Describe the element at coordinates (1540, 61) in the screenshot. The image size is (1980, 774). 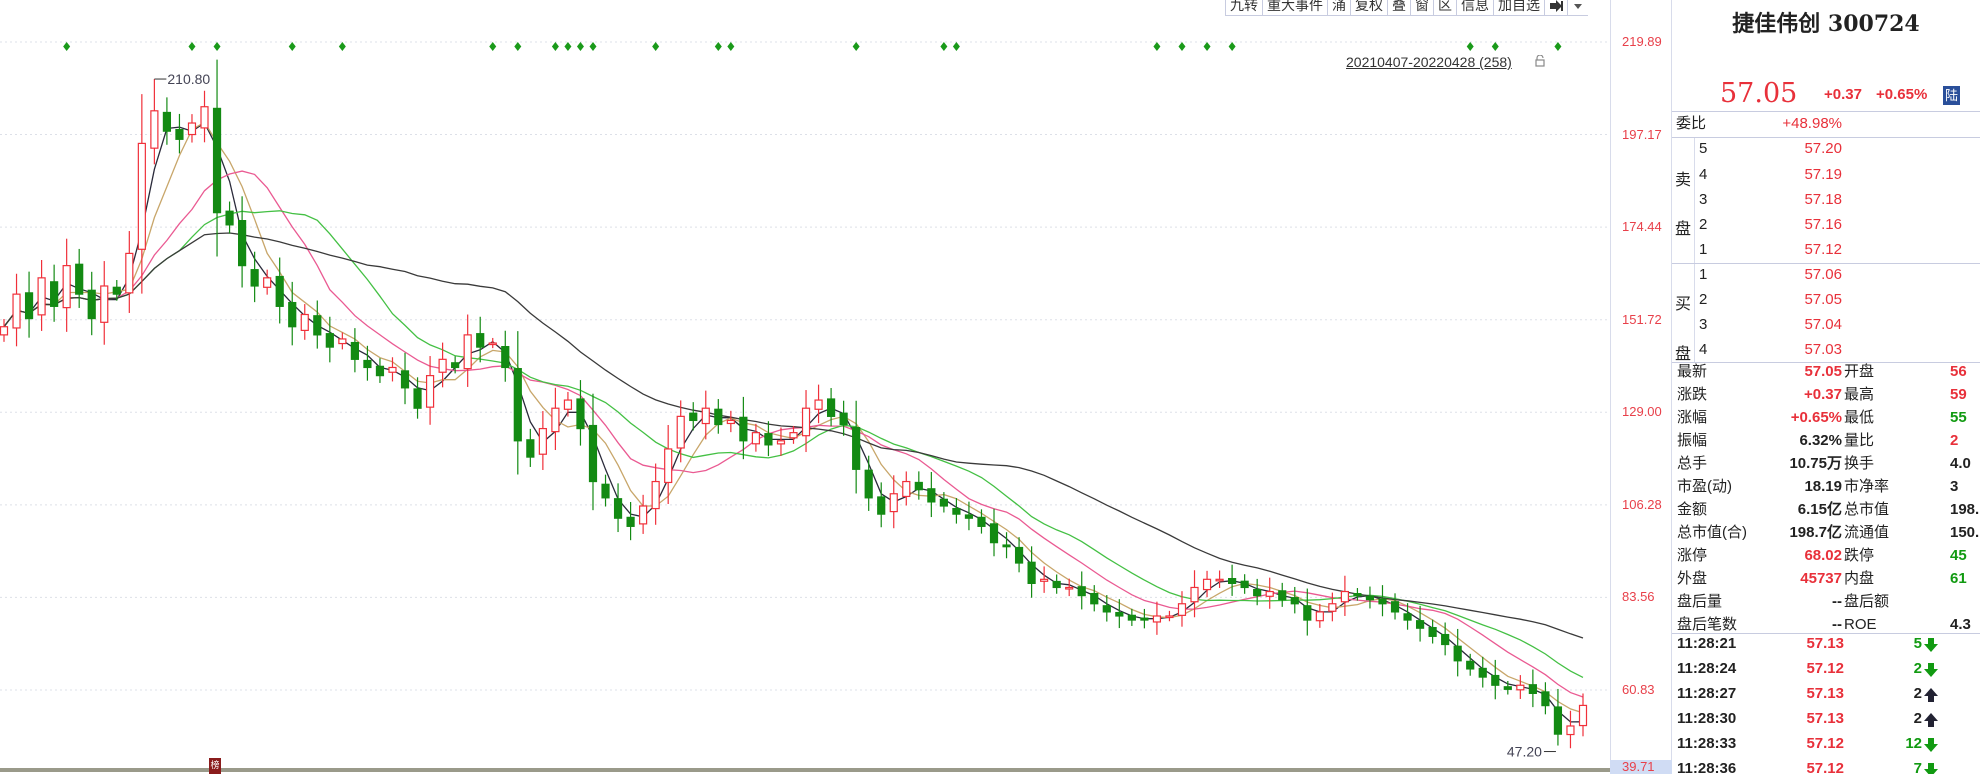
I see `lock-icon` at that location.